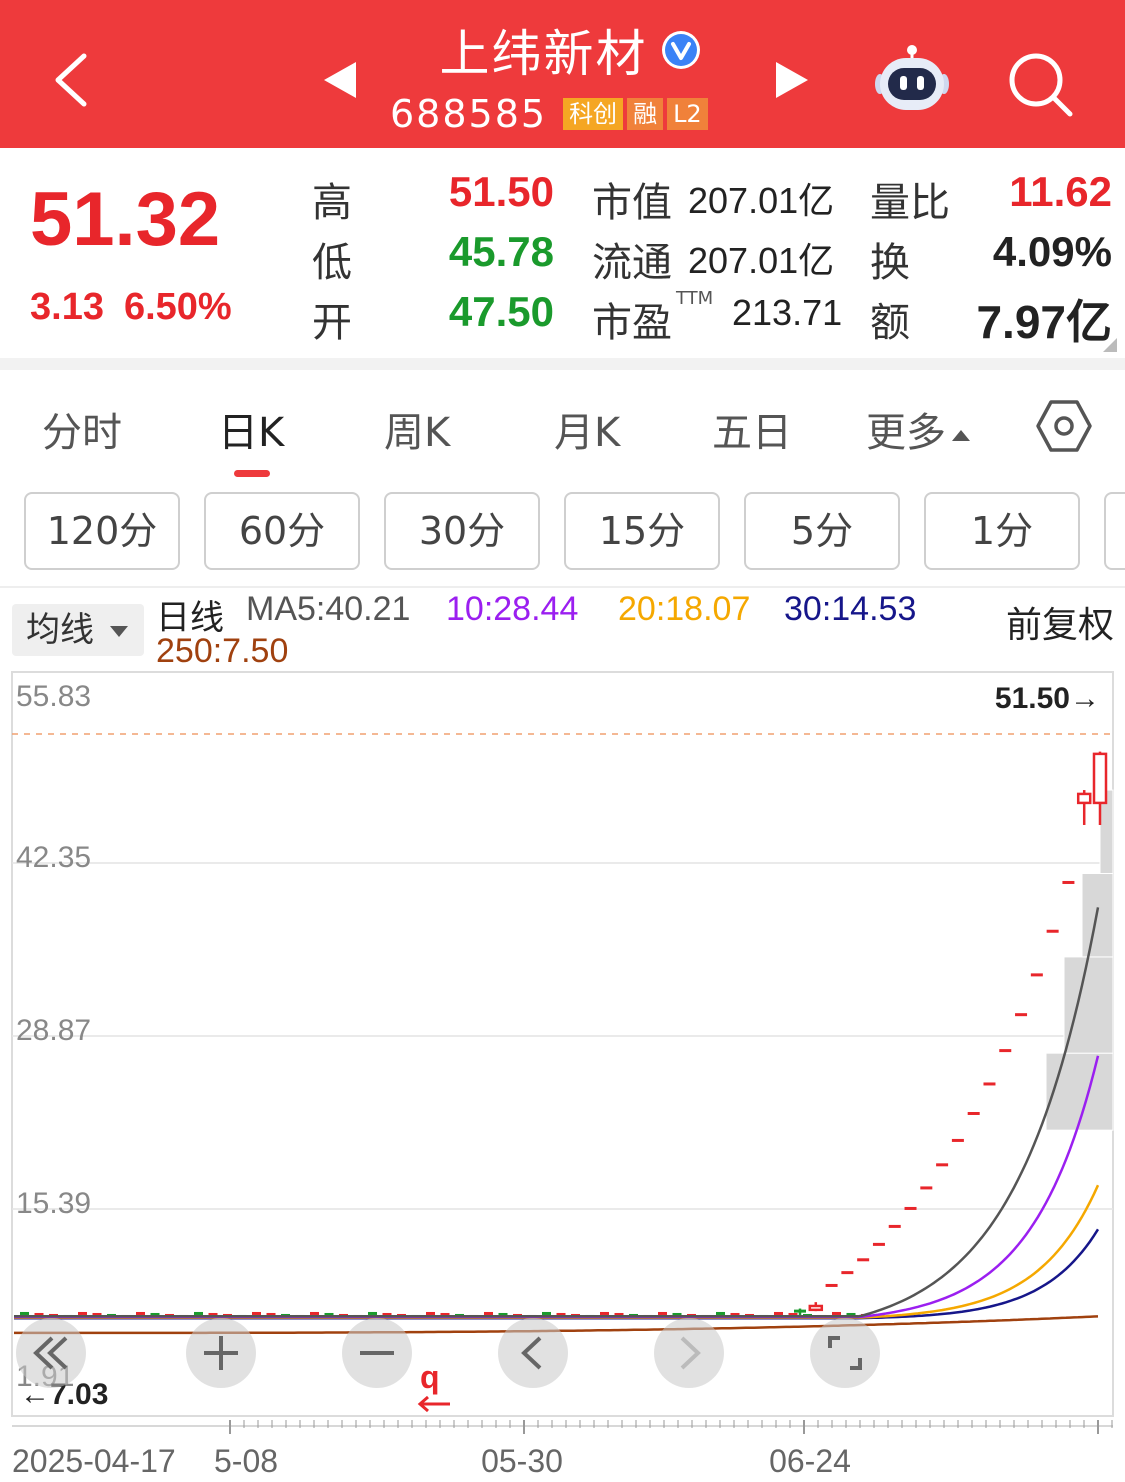 This screenshot has height=1482, width=1125. Describe the element at coordinates (632, 263) in the screenshot. I see `float-label: 流通` at that location.